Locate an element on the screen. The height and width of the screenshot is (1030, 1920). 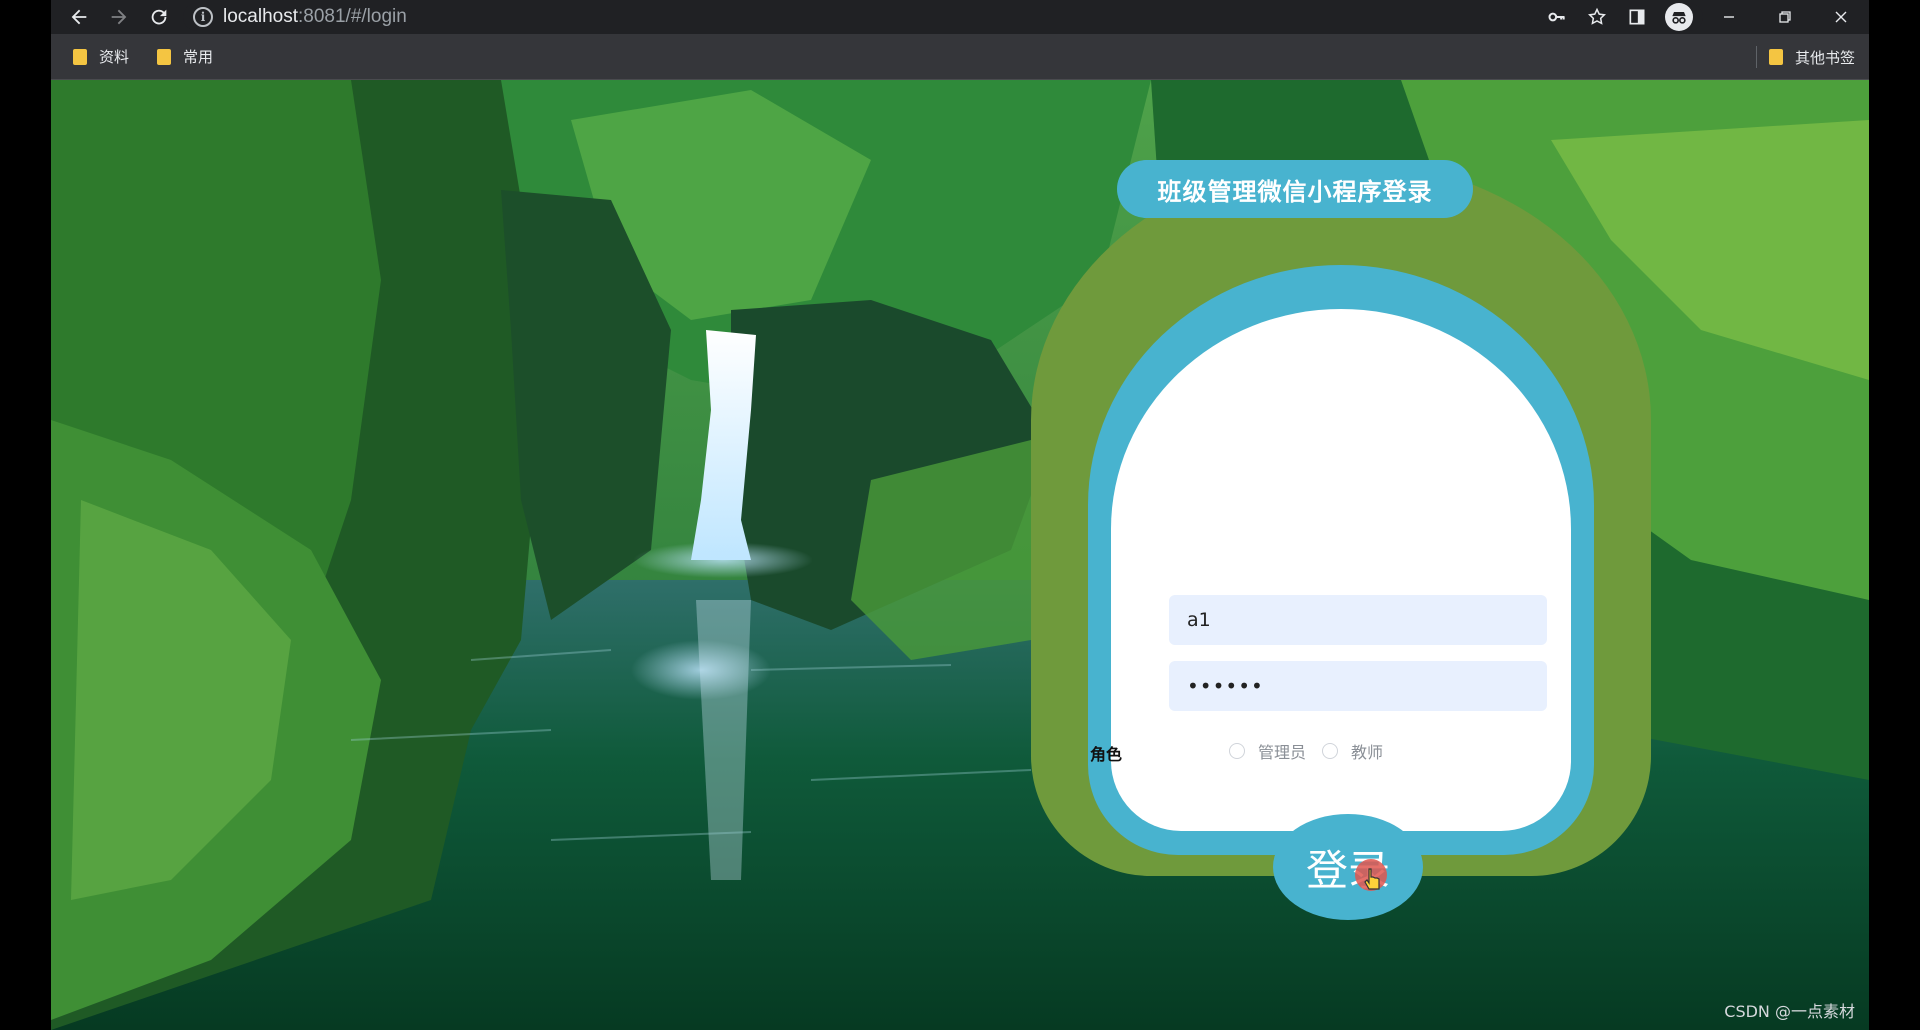
radio-teacher is located at coordinates (1330, 751).